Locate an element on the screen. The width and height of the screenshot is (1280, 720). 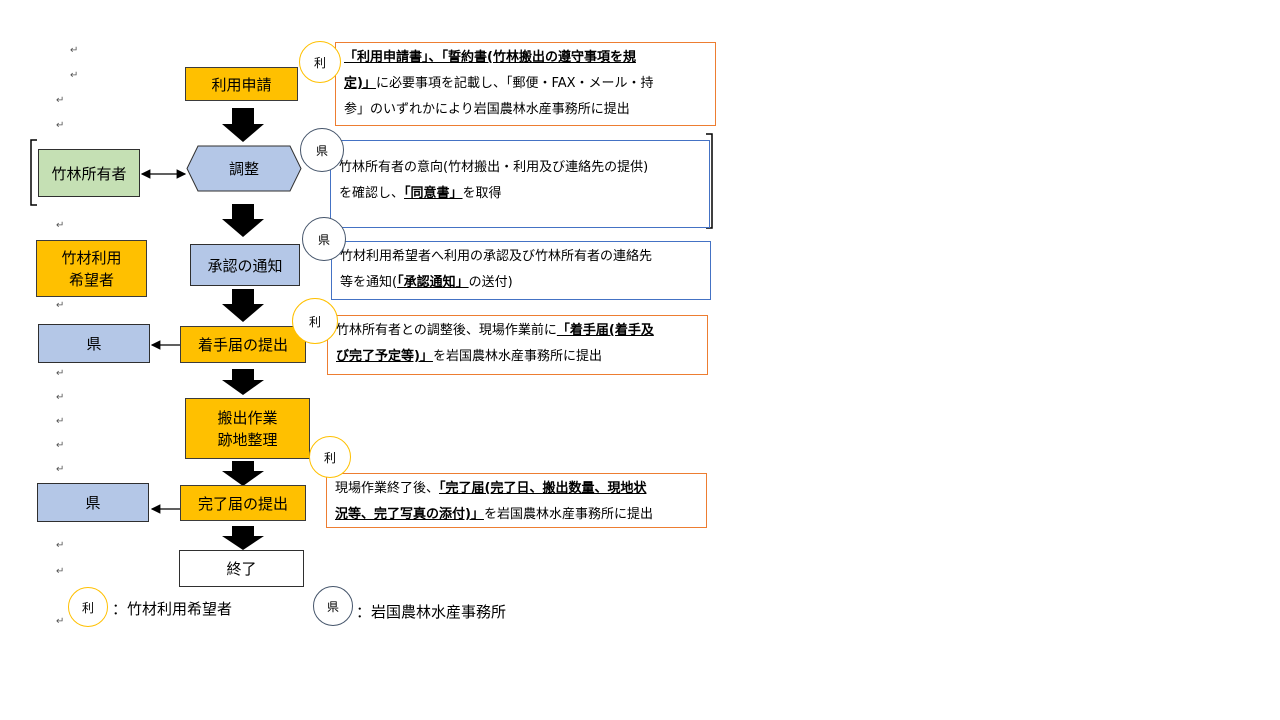
note-approval-u2: 「承認通知」 is located at coordinates (433, 282).